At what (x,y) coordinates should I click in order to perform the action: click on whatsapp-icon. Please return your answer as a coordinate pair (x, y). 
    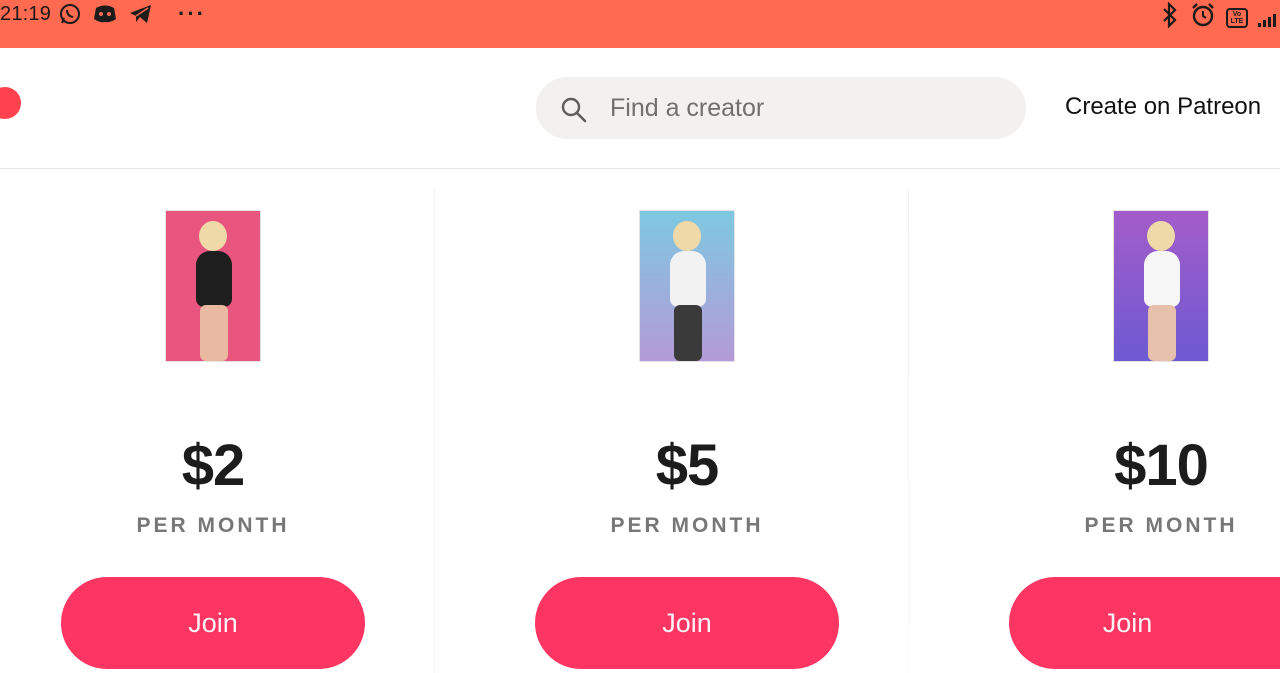
    Looking at the image, I should click on (70, 14).